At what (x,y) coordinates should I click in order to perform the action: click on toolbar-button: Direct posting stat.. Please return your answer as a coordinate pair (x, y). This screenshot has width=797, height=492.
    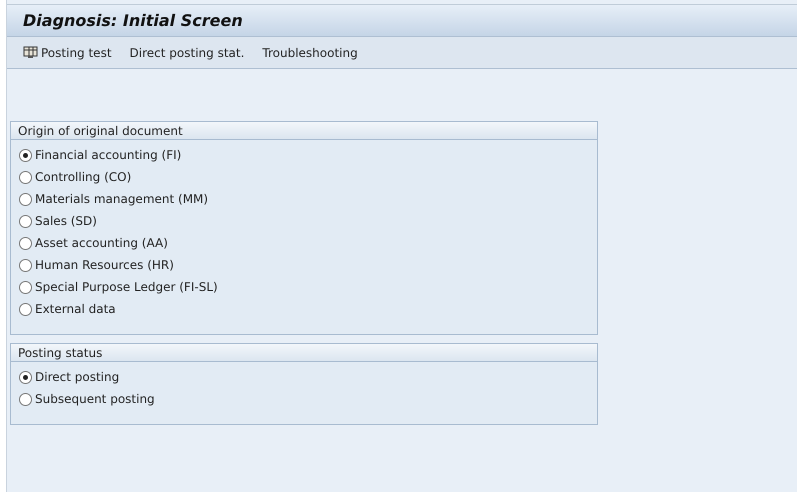
    Looking at the image, I should click on (187, 53).